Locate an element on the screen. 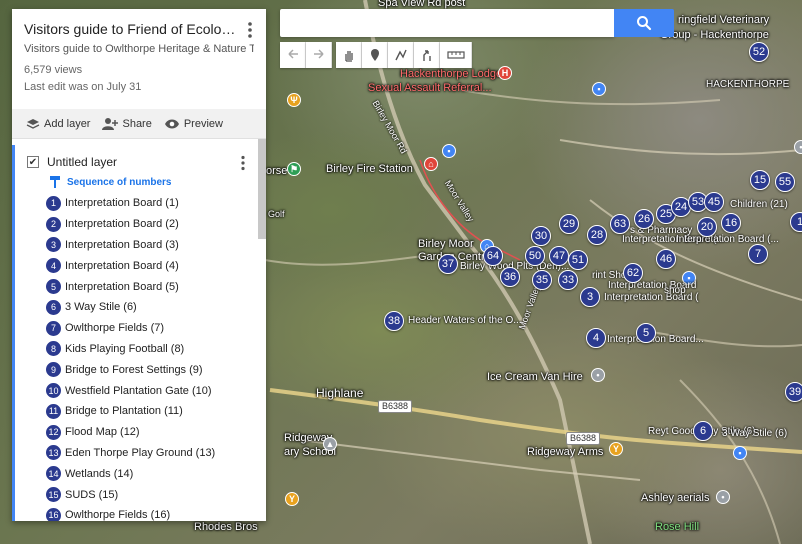  map-pin: 15 is located at coordinates (760, 180).